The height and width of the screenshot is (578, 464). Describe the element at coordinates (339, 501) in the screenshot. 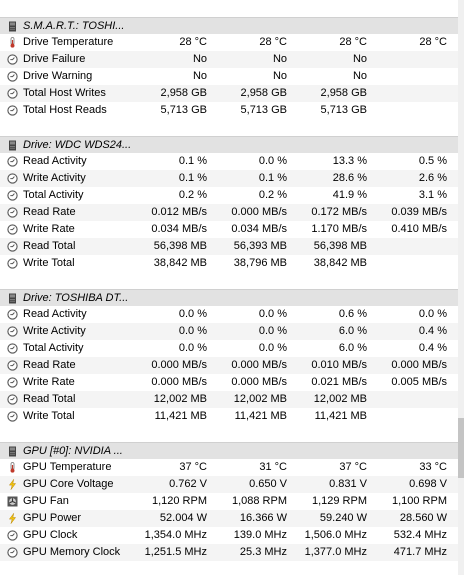

I see `sensor-value-maximum: 1,129 RPM` at that location.